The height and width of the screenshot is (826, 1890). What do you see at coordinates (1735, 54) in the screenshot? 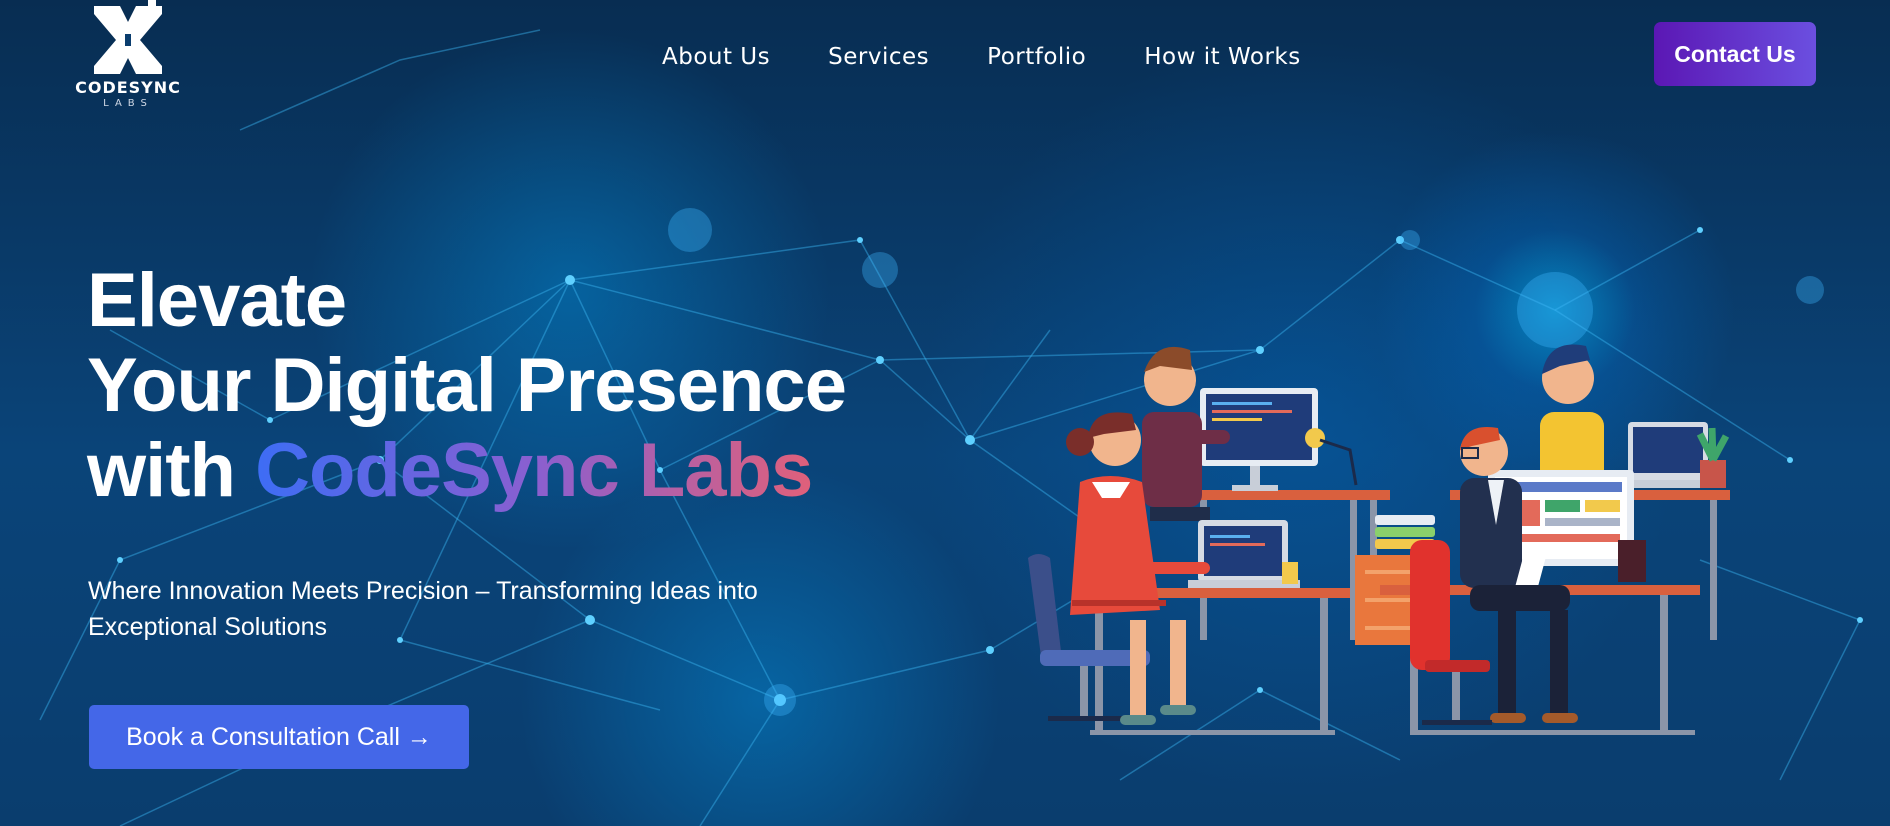
I see `contact-us-button: Contact Us` at bounding box center [1735, 54].